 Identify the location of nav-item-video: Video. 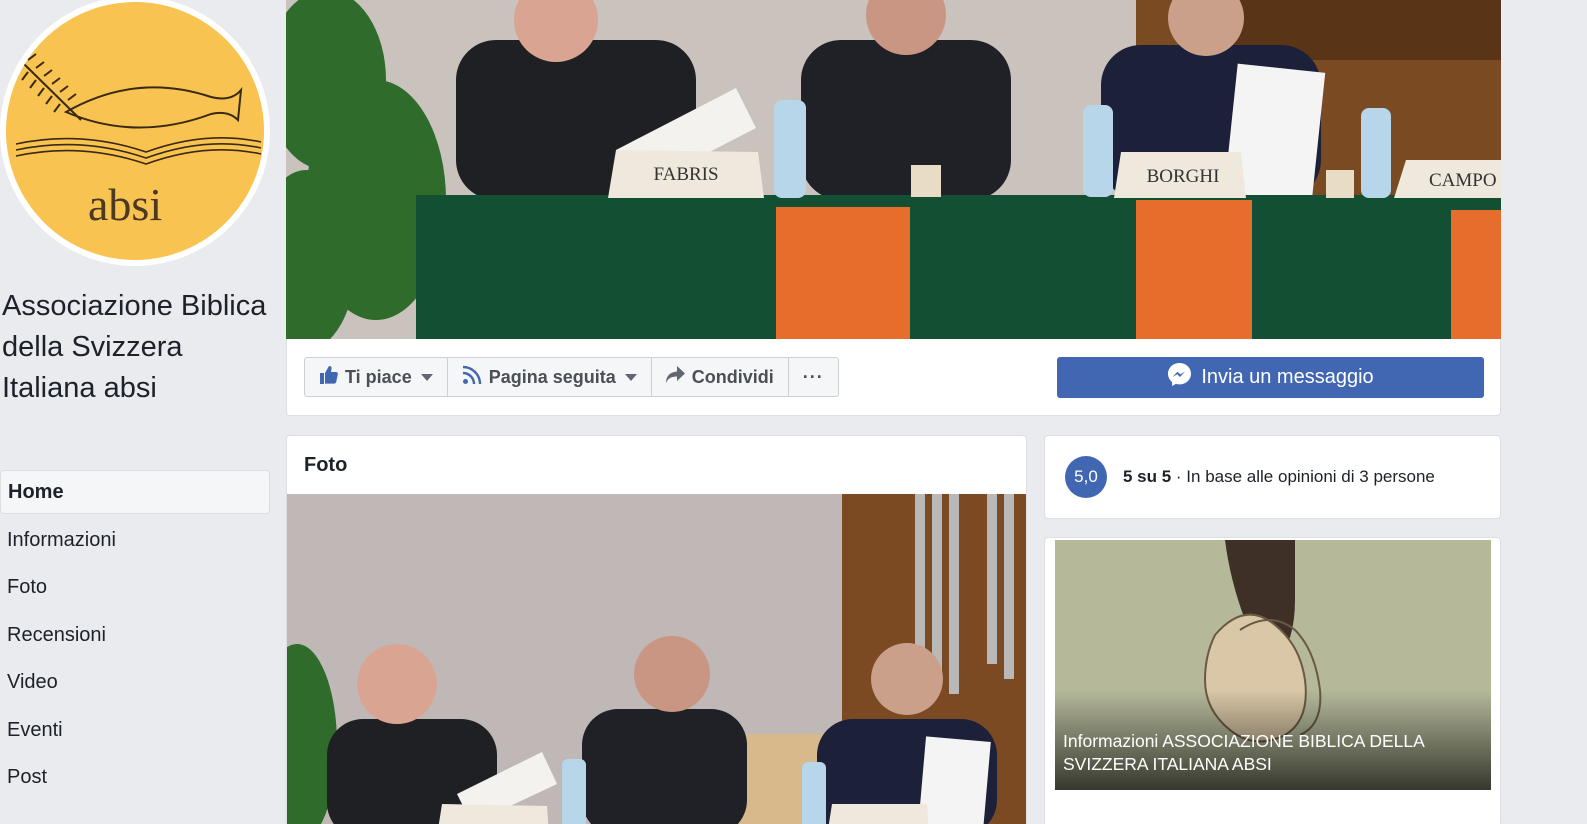
(135, 684).